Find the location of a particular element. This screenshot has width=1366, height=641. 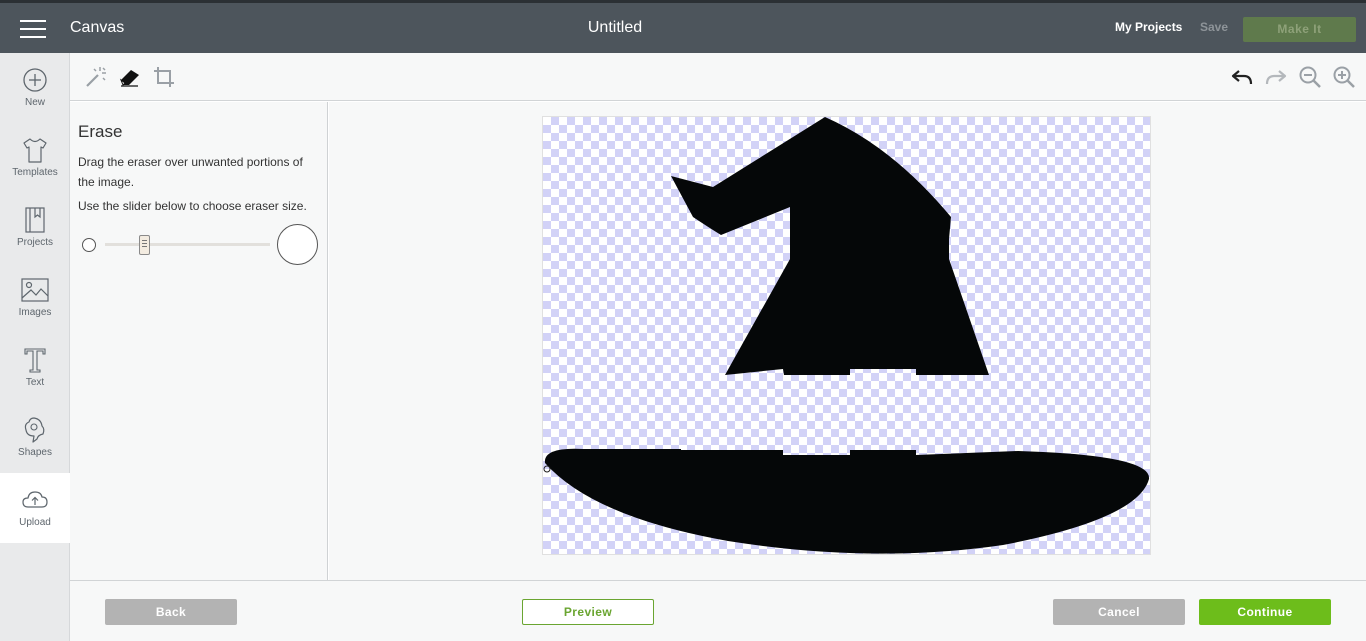

sidebar-item-images: Images is located at coordinates (35, 298).